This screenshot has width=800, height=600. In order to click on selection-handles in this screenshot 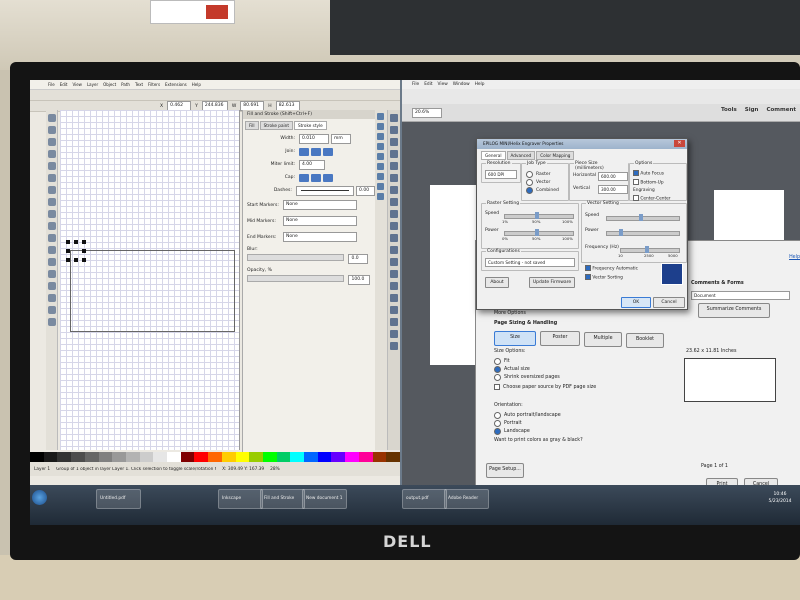, I will do `click(76, 251)`.